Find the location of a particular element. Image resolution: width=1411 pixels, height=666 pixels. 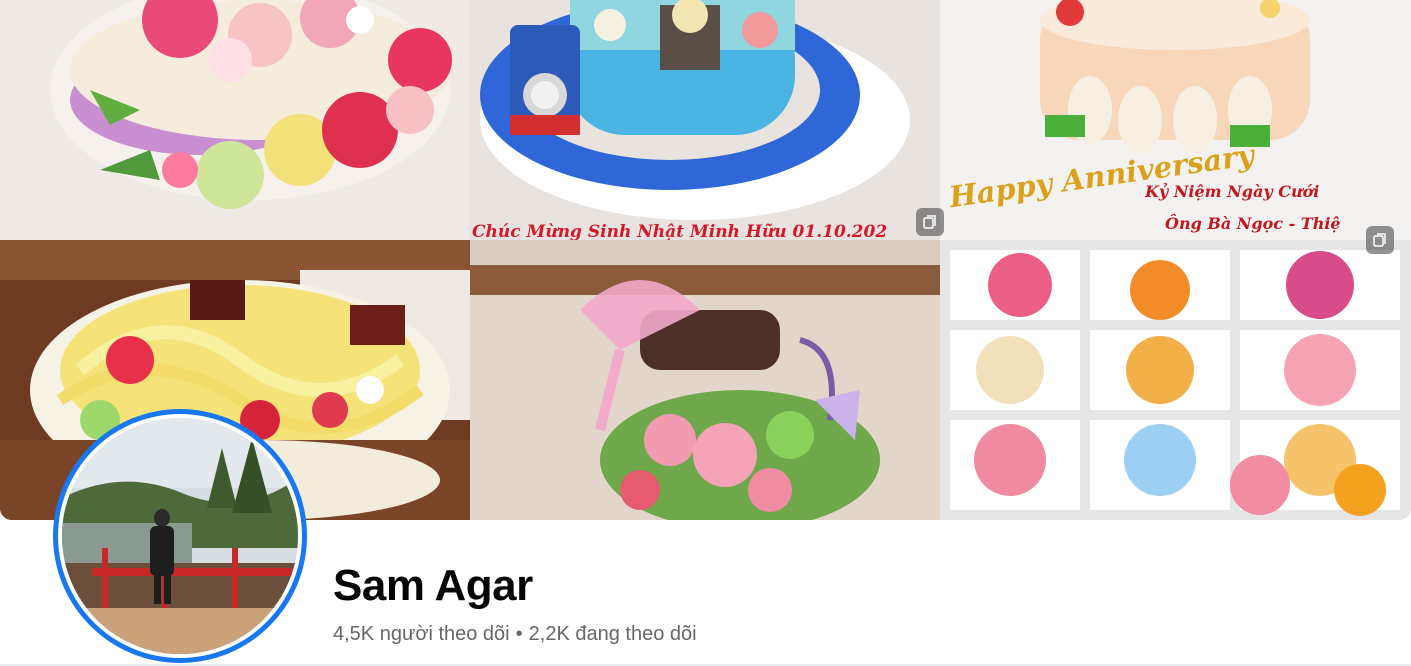

followers-count-link: 4,5K người theo dõi is located at coordinates (421, 634).